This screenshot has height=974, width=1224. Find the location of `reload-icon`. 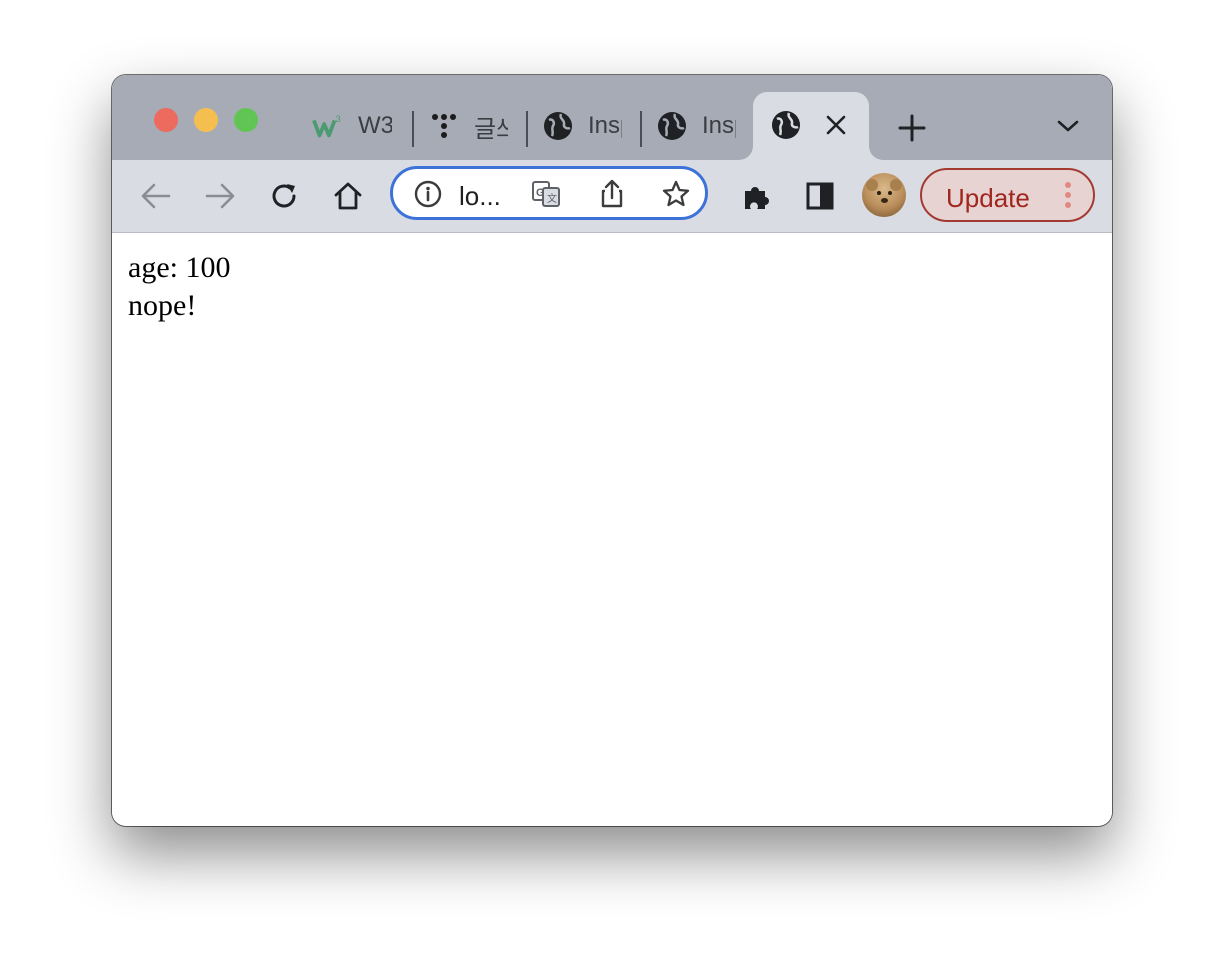

reload-icon is located at coordinates (284, 196).